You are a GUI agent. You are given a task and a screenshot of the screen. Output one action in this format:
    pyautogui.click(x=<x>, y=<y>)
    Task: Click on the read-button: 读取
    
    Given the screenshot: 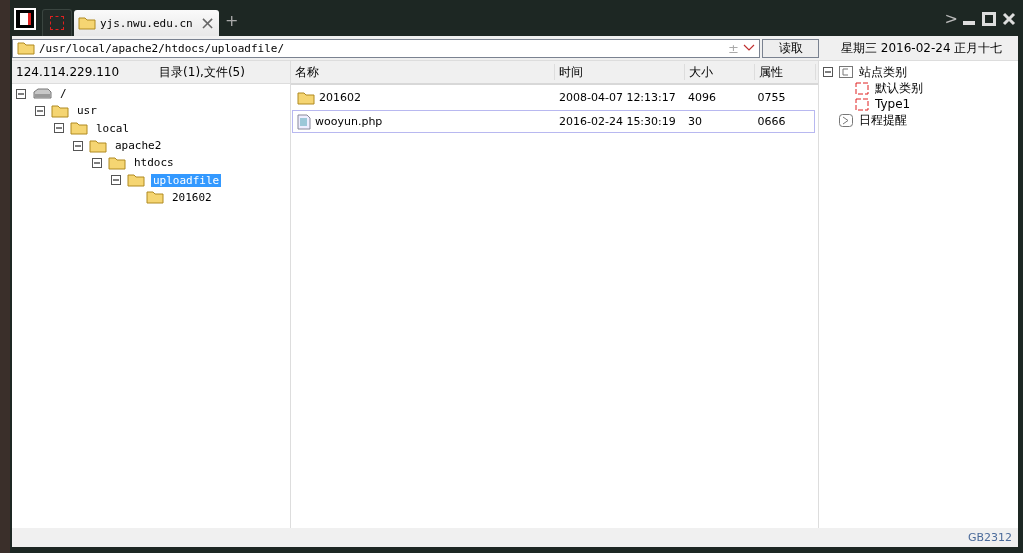 What is the action you would take?
    pyautogui.click(x=790, y=48)
    